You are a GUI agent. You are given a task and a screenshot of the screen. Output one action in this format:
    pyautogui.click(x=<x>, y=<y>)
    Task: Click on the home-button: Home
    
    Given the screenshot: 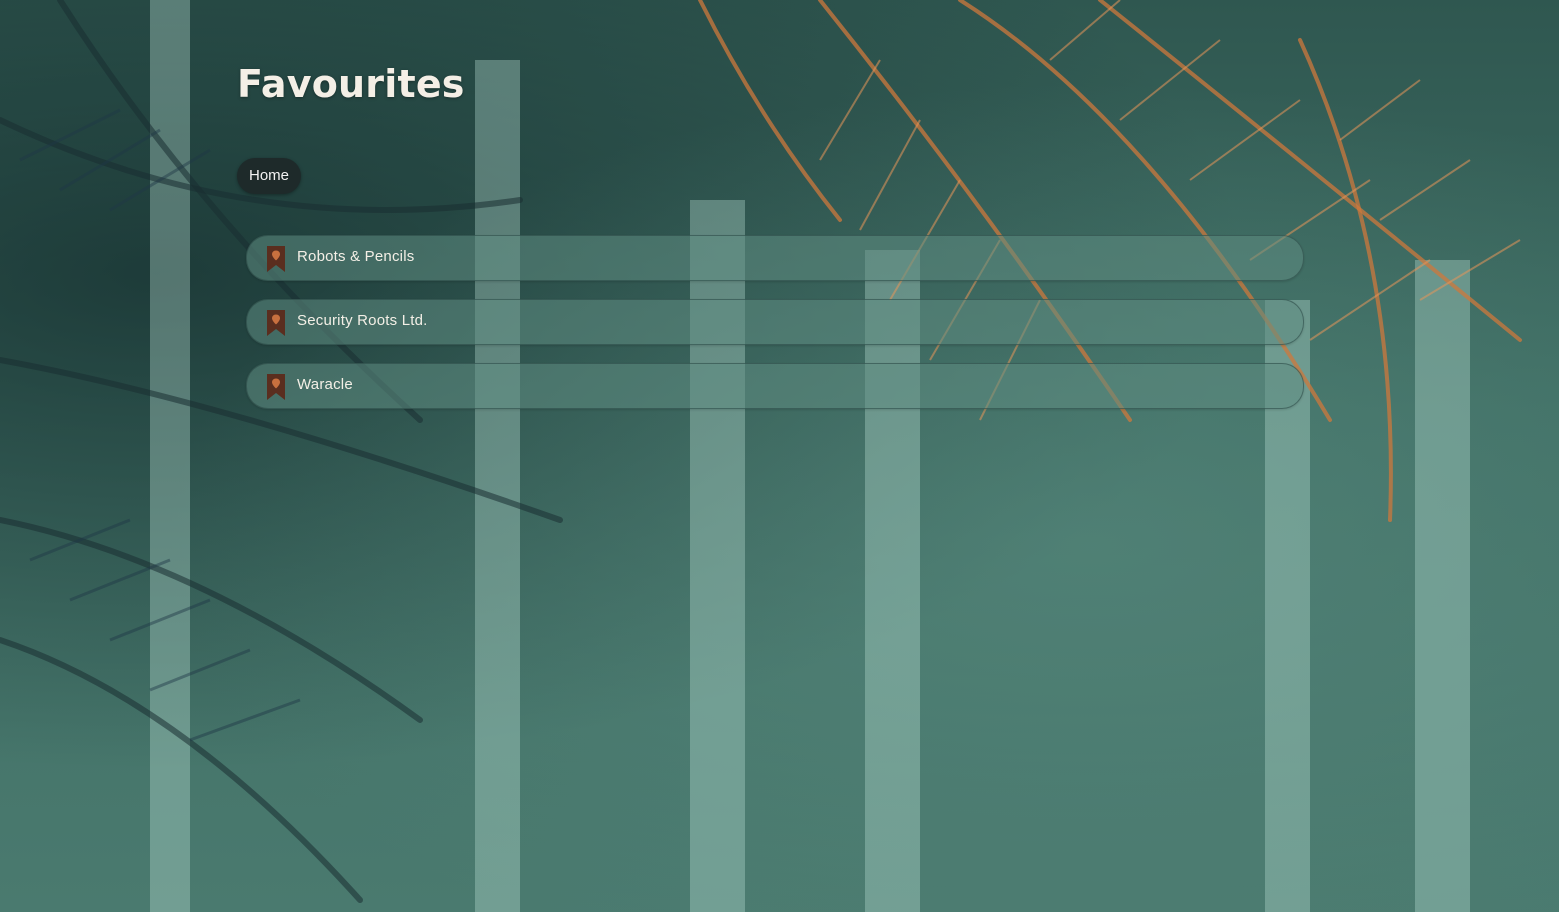 What is the action you would take?
    pyautogui.click(x=269, y=176)
    